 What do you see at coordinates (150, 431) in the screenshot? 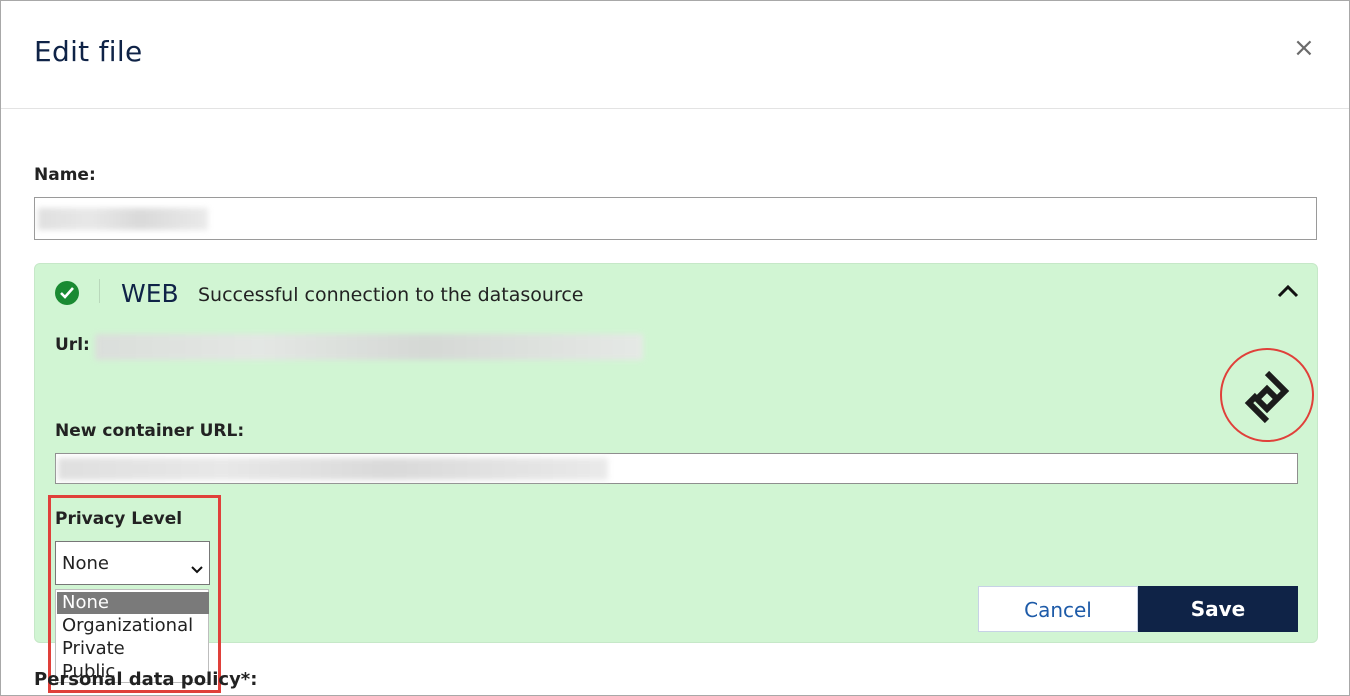
I see `new-container-label: New container URL:` at bounding box center [150, 431].